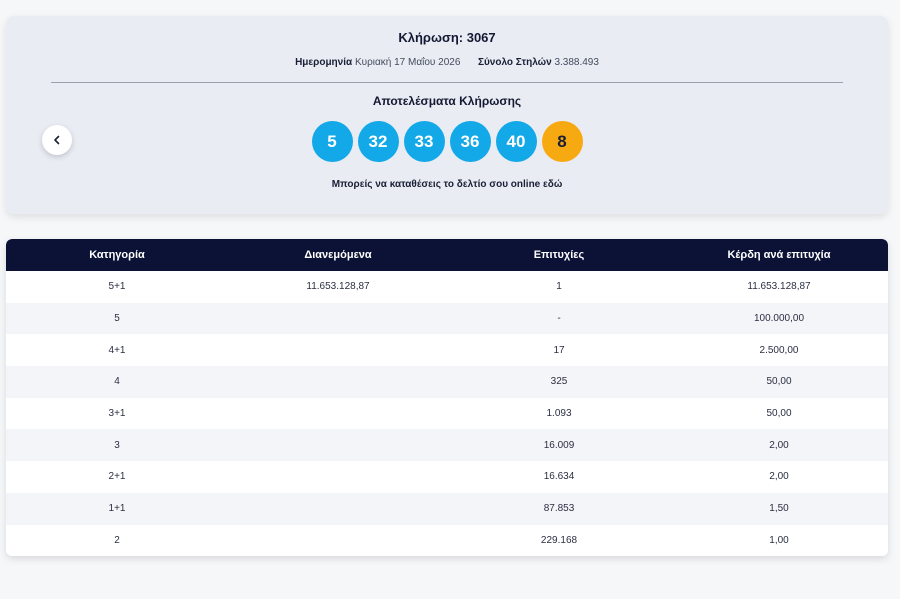 The width and height of the screenshot is (900, 599). I want to click on category-cell: 3, so click(117, 445).